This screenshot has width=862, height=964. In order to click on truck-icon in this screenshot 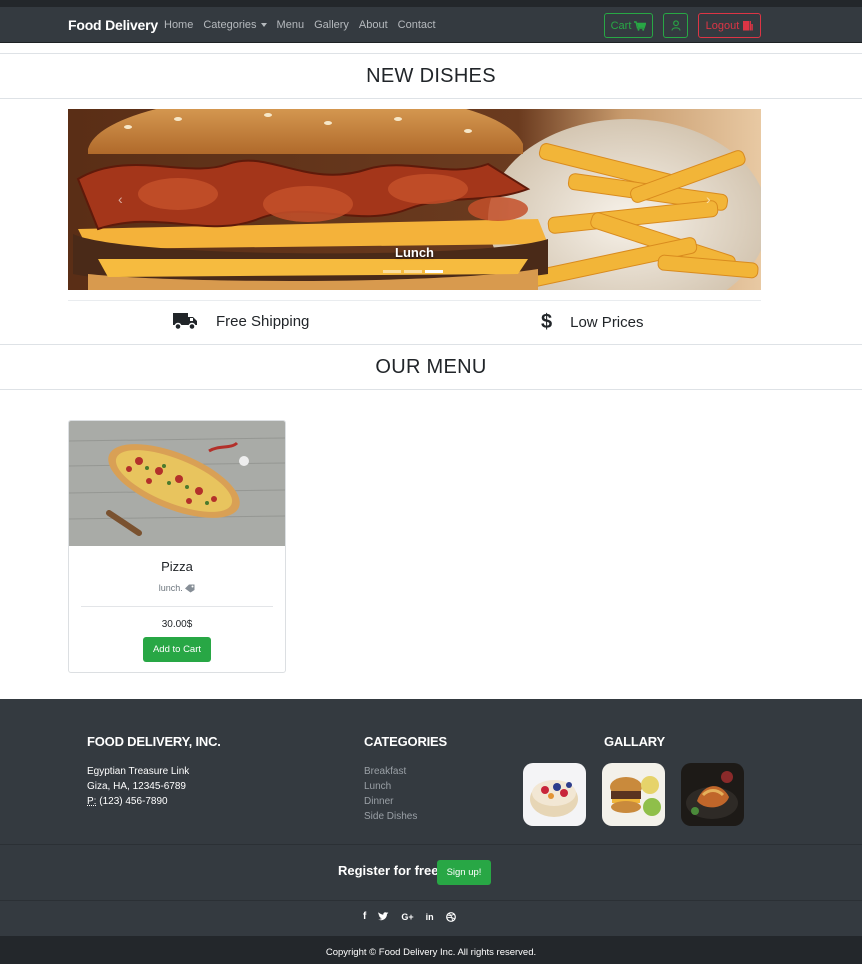, I will do `click(185, 322)`.